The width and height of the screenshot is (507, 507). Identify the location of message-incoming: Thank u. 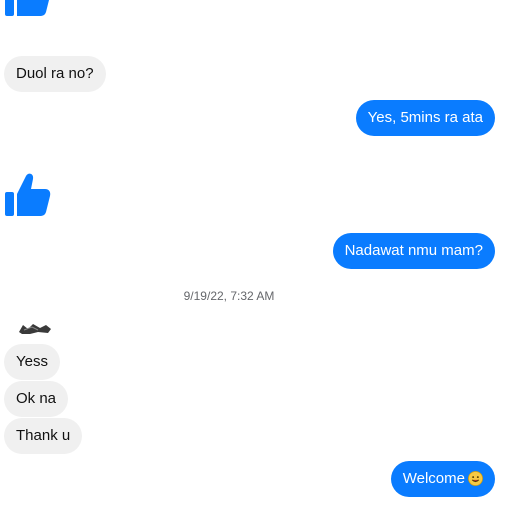
(43, 436).